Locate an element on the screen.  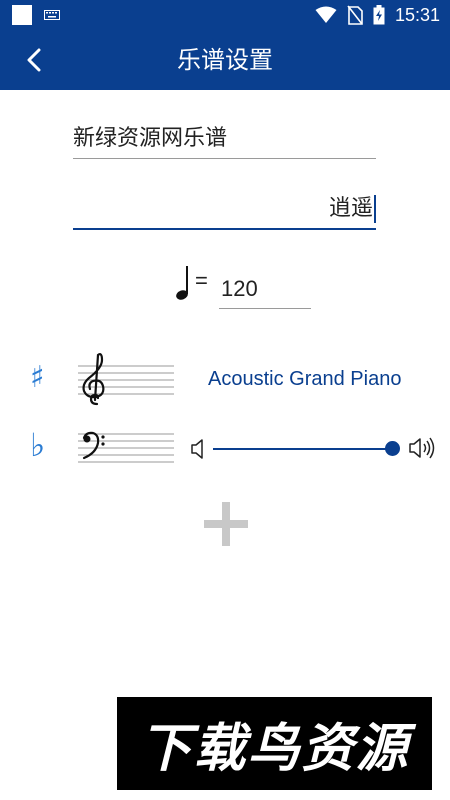
volume-high-icon is located at coordinates (422, 448).